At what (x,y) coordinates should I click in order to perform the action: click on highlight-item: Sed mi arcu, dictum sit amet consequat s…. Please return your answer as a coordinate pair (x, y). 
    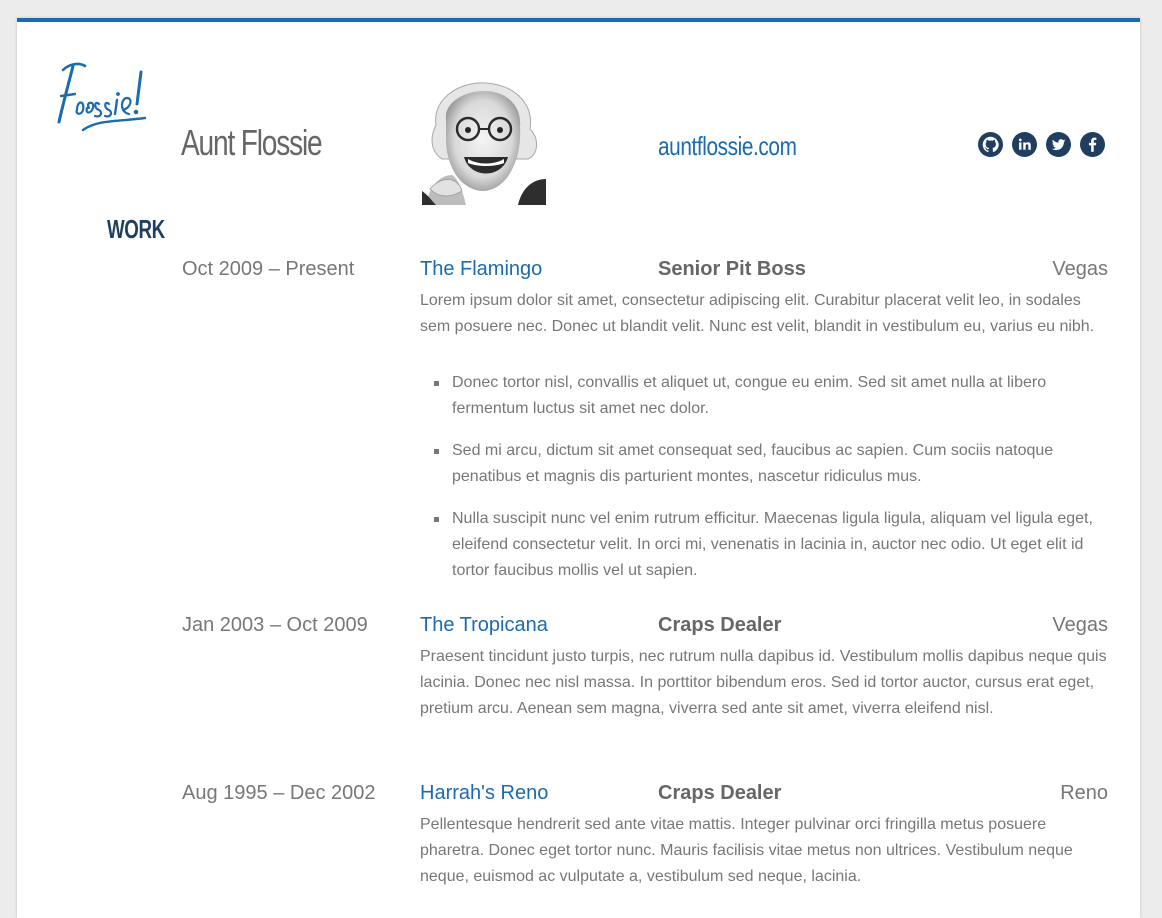
    Looking at the image, I should click on (765, 464).